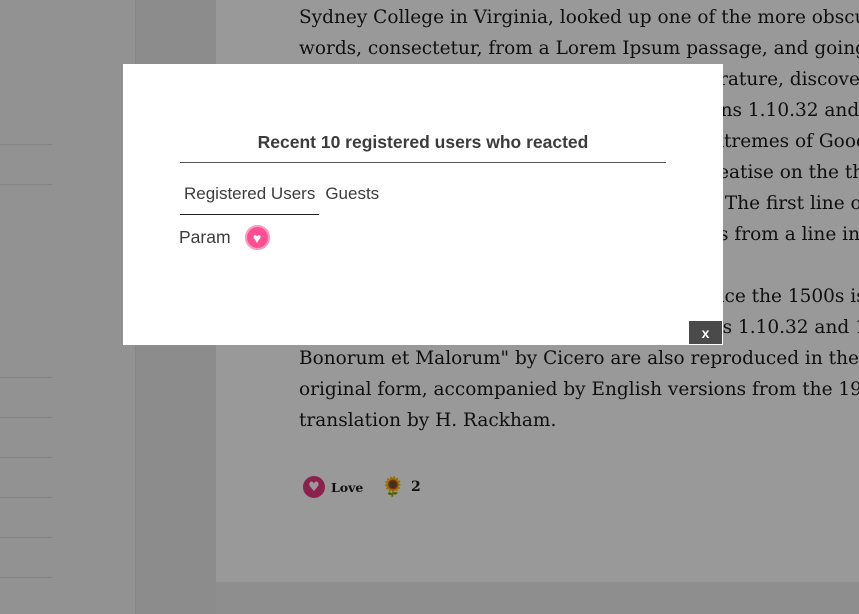 The image size is (859, 614). What do you see at coordinates (705, 332) in the screenshot?
I see `close-button: x` at bounding box center [705, 332].